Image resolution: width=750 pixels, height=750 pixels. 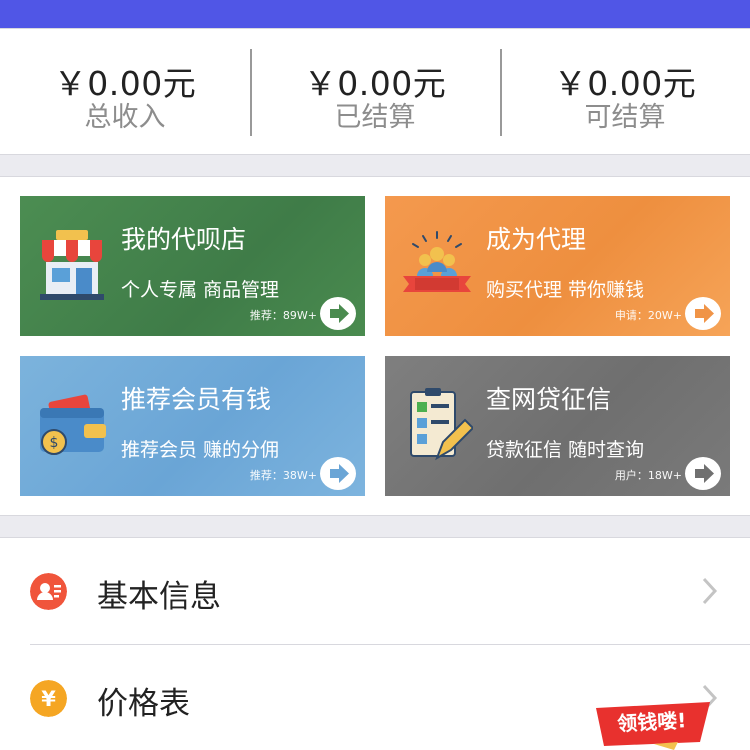 What do you see at coordinates (549, 399) in the screenshot?
I see `card-title: 查网贷征信` at bounding box center [549, 399].